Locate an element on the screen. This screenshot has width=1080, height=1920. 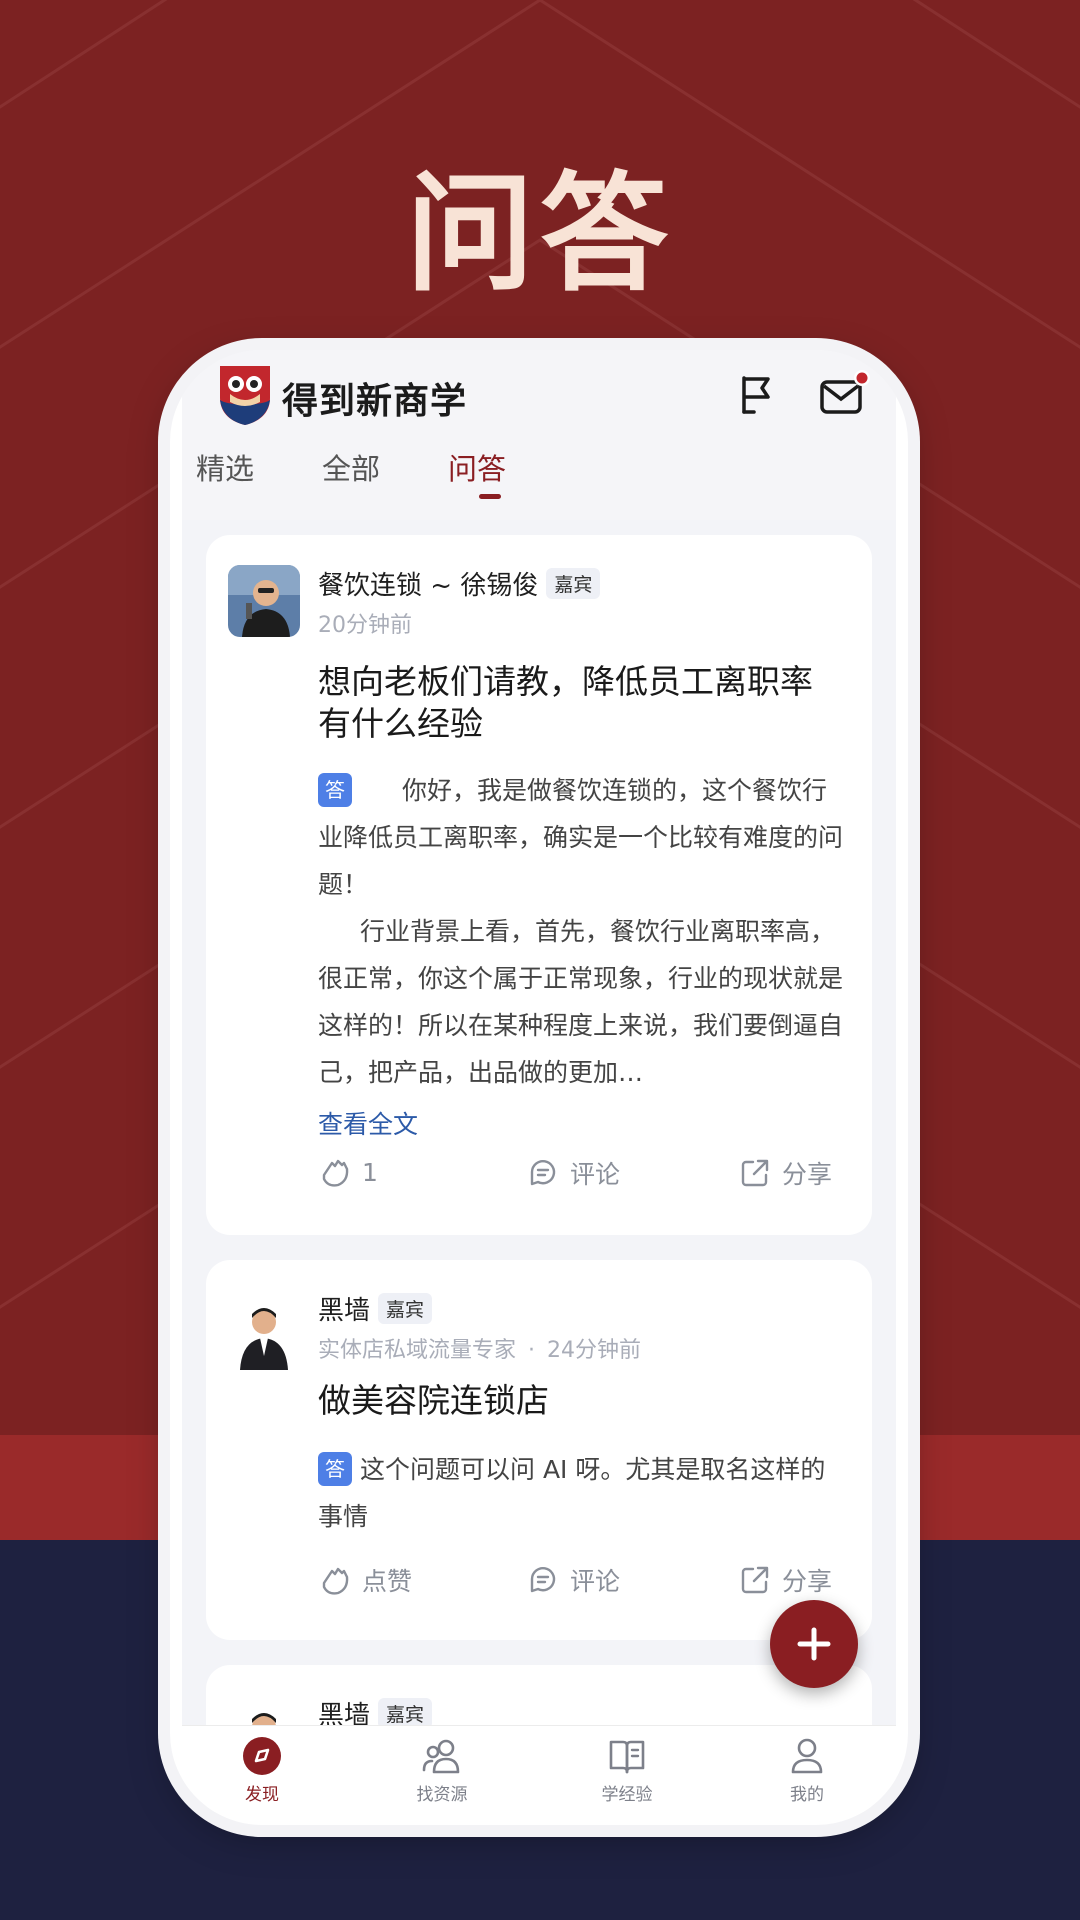
post-time: 20分钟前 is located at coordinates (365, 625).